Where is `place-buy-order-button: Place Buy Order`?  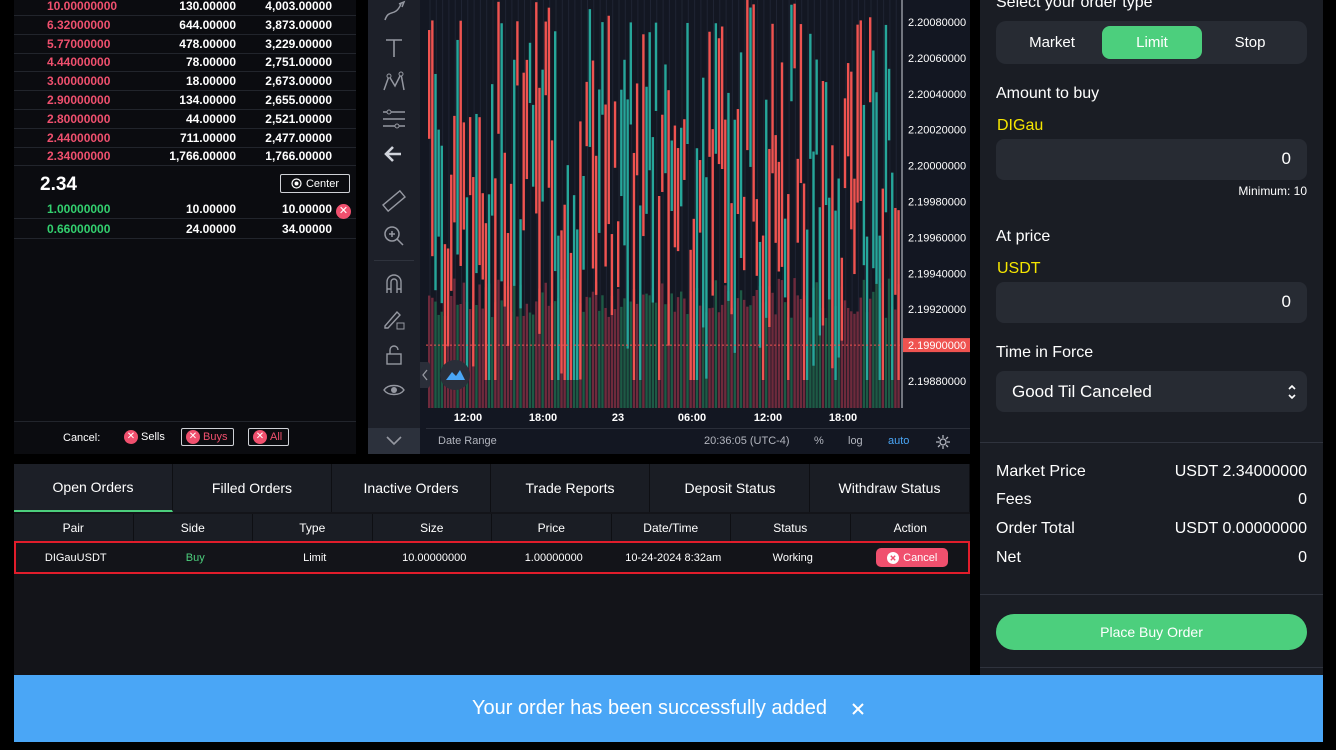 place-buy-order-button: Place Buy Order is located at coordinates (1151, 632).